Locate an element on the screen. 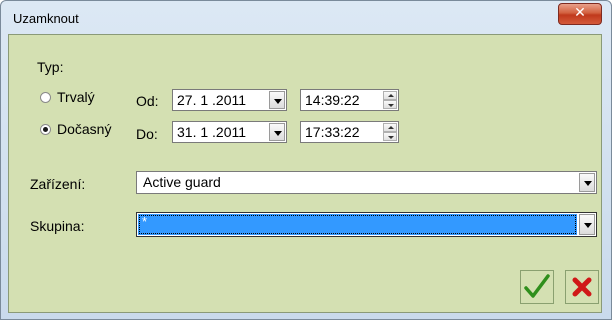 This screenshot has height=320, width=612. radio-trvaly-label: Trvalý is located at coordinates (76, 97).